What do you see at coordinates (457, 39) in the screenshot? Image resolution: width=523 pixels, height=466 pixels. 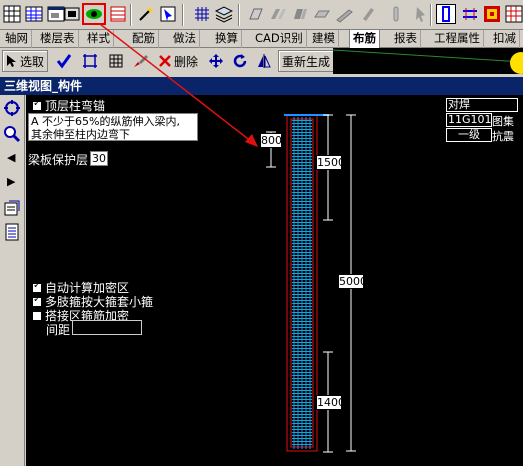 I see `tab-project-properties: 工程属性` at bounding box center [457, 39].